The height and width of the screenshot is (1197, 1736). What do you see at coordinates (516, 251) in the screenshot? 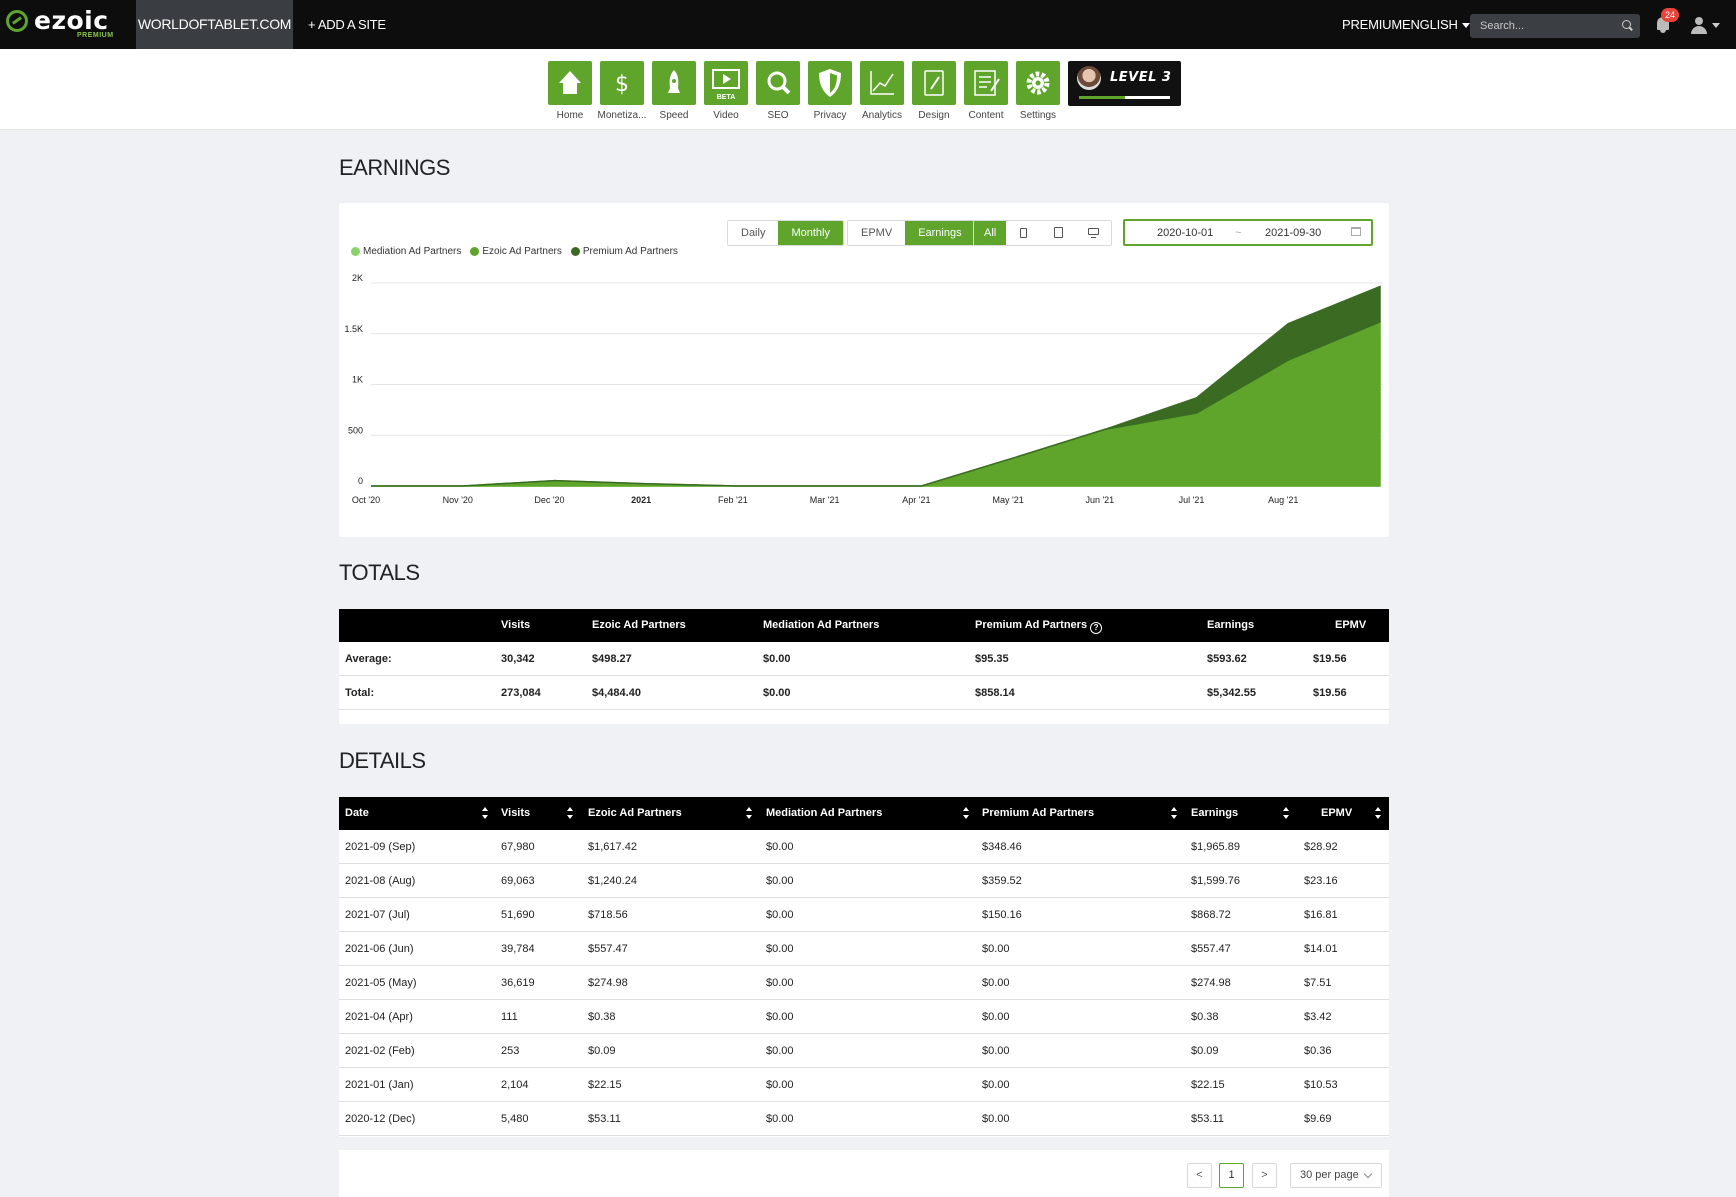
I see `legend-item: Ezoic Ad Partners` at bounding box center [516, 251].